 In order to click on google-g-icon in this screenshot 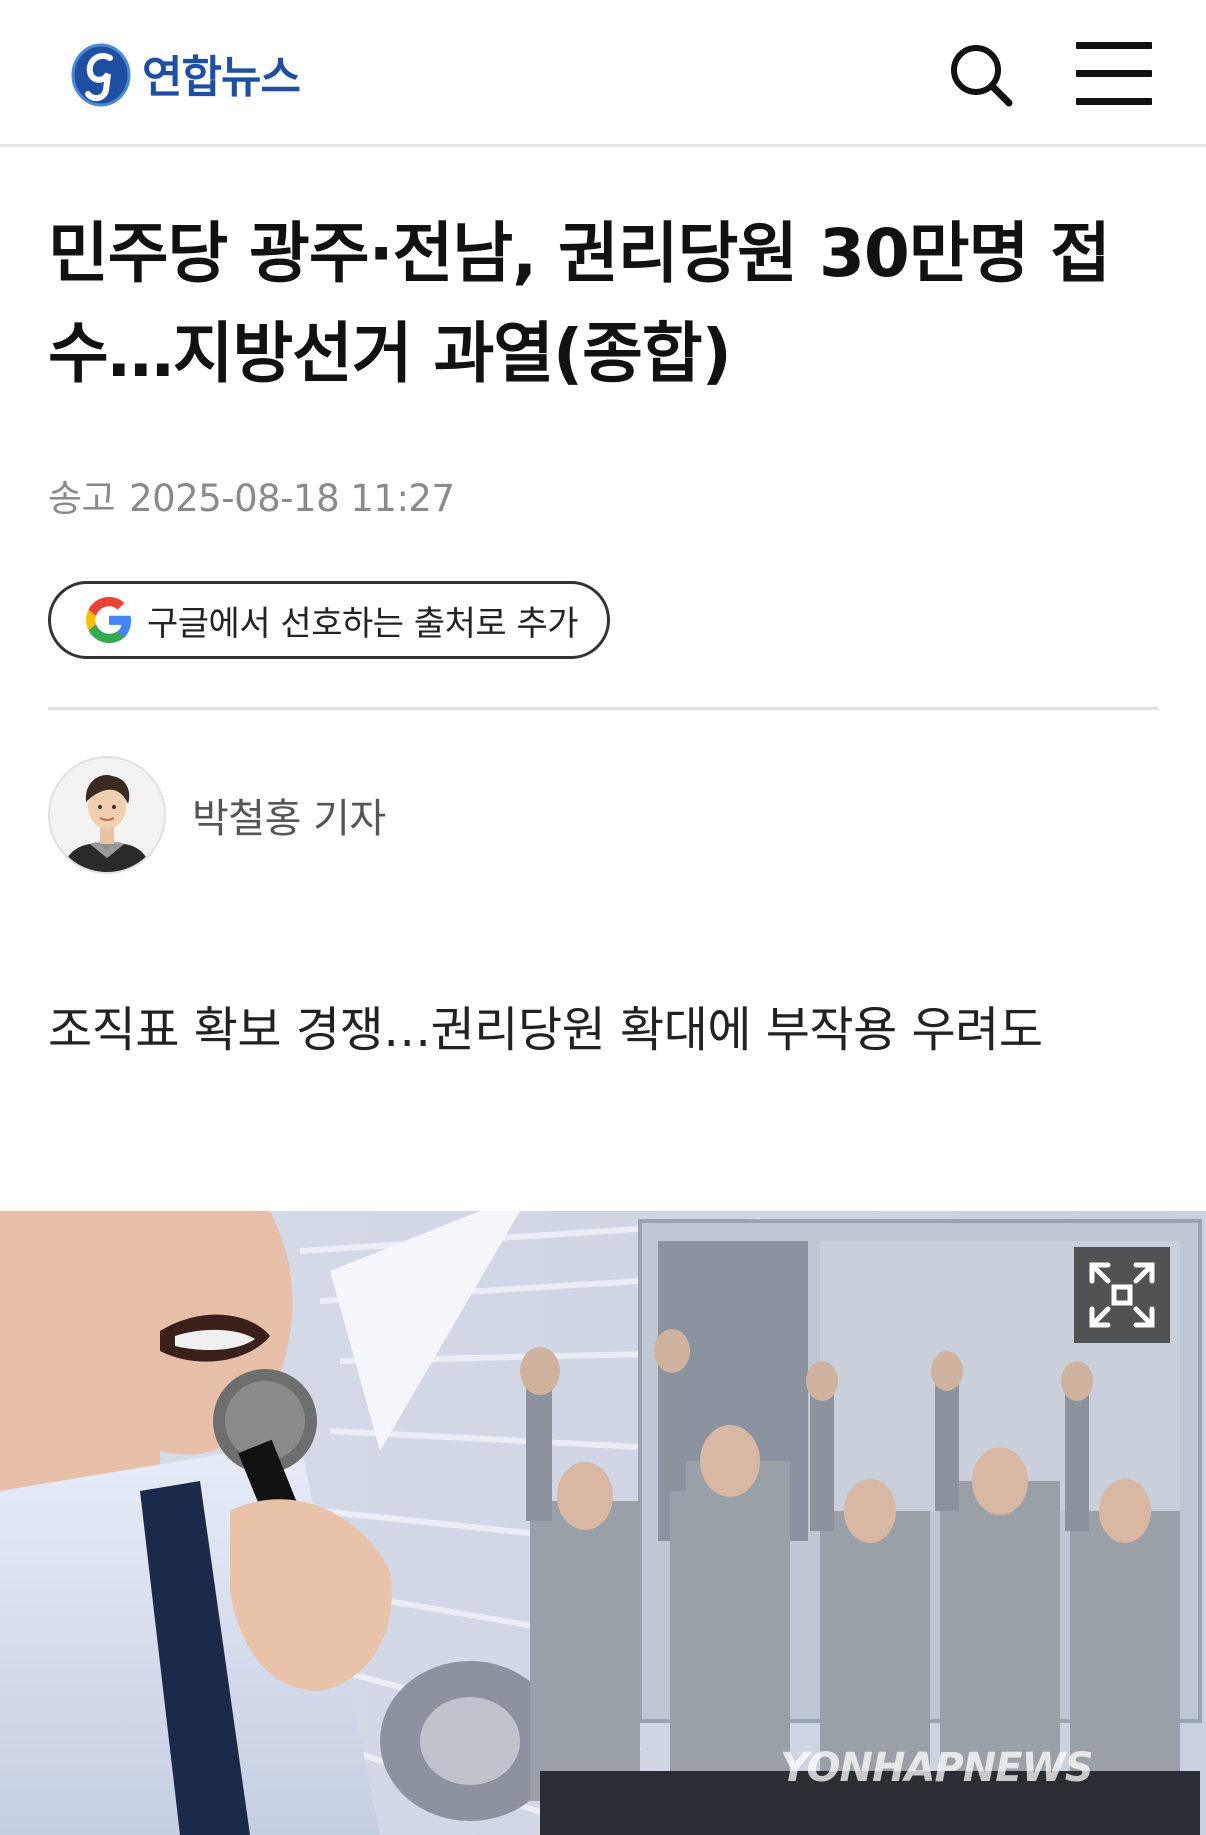, I will do `click(108, 620)`.